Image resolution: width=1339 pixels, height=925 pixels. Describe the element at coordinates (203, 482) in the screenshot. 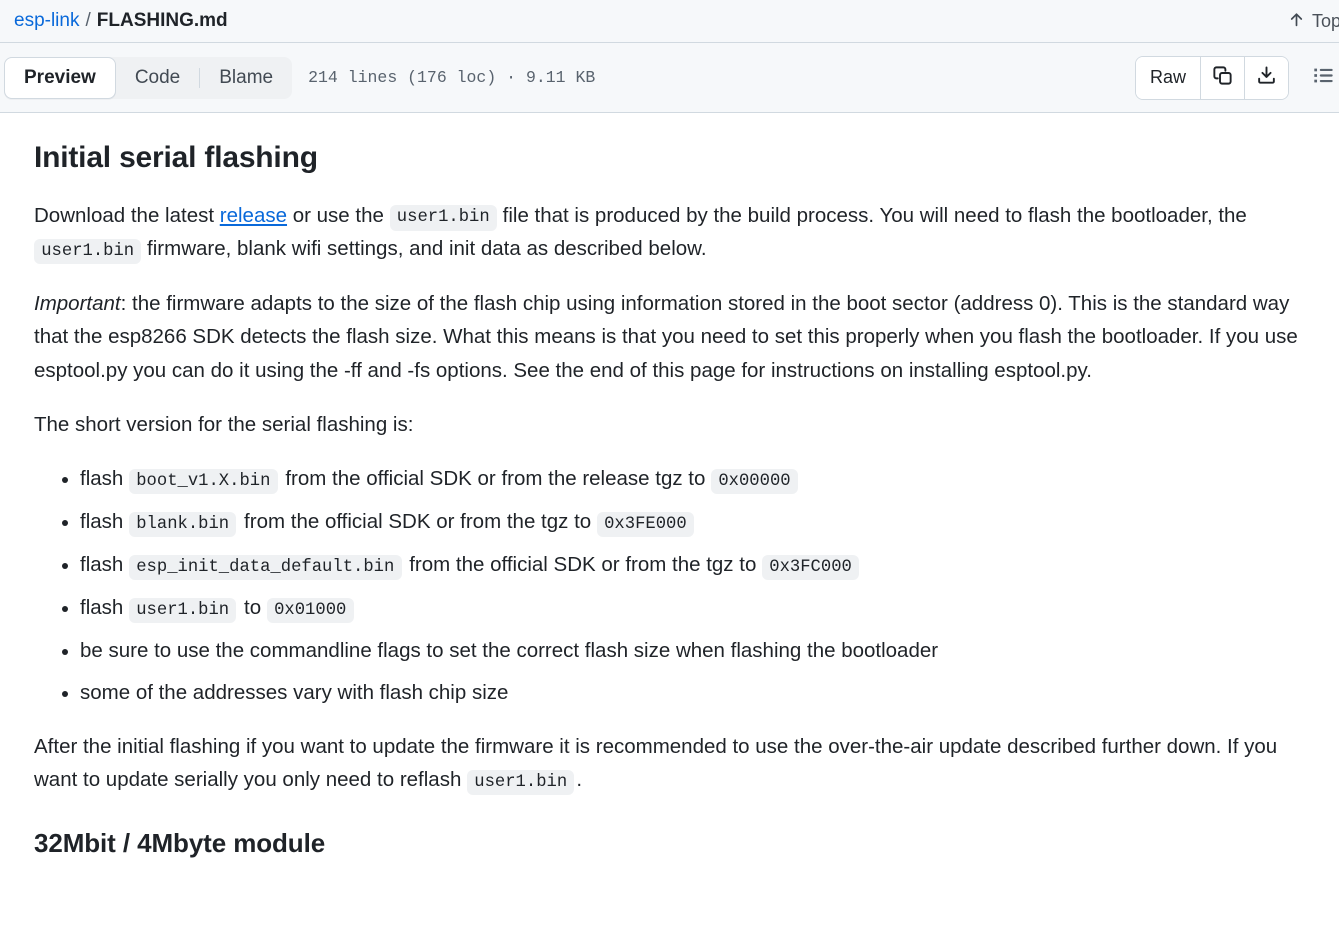

I see `code-boot-v1x-bin: boot_v1.X.bin` at that location.